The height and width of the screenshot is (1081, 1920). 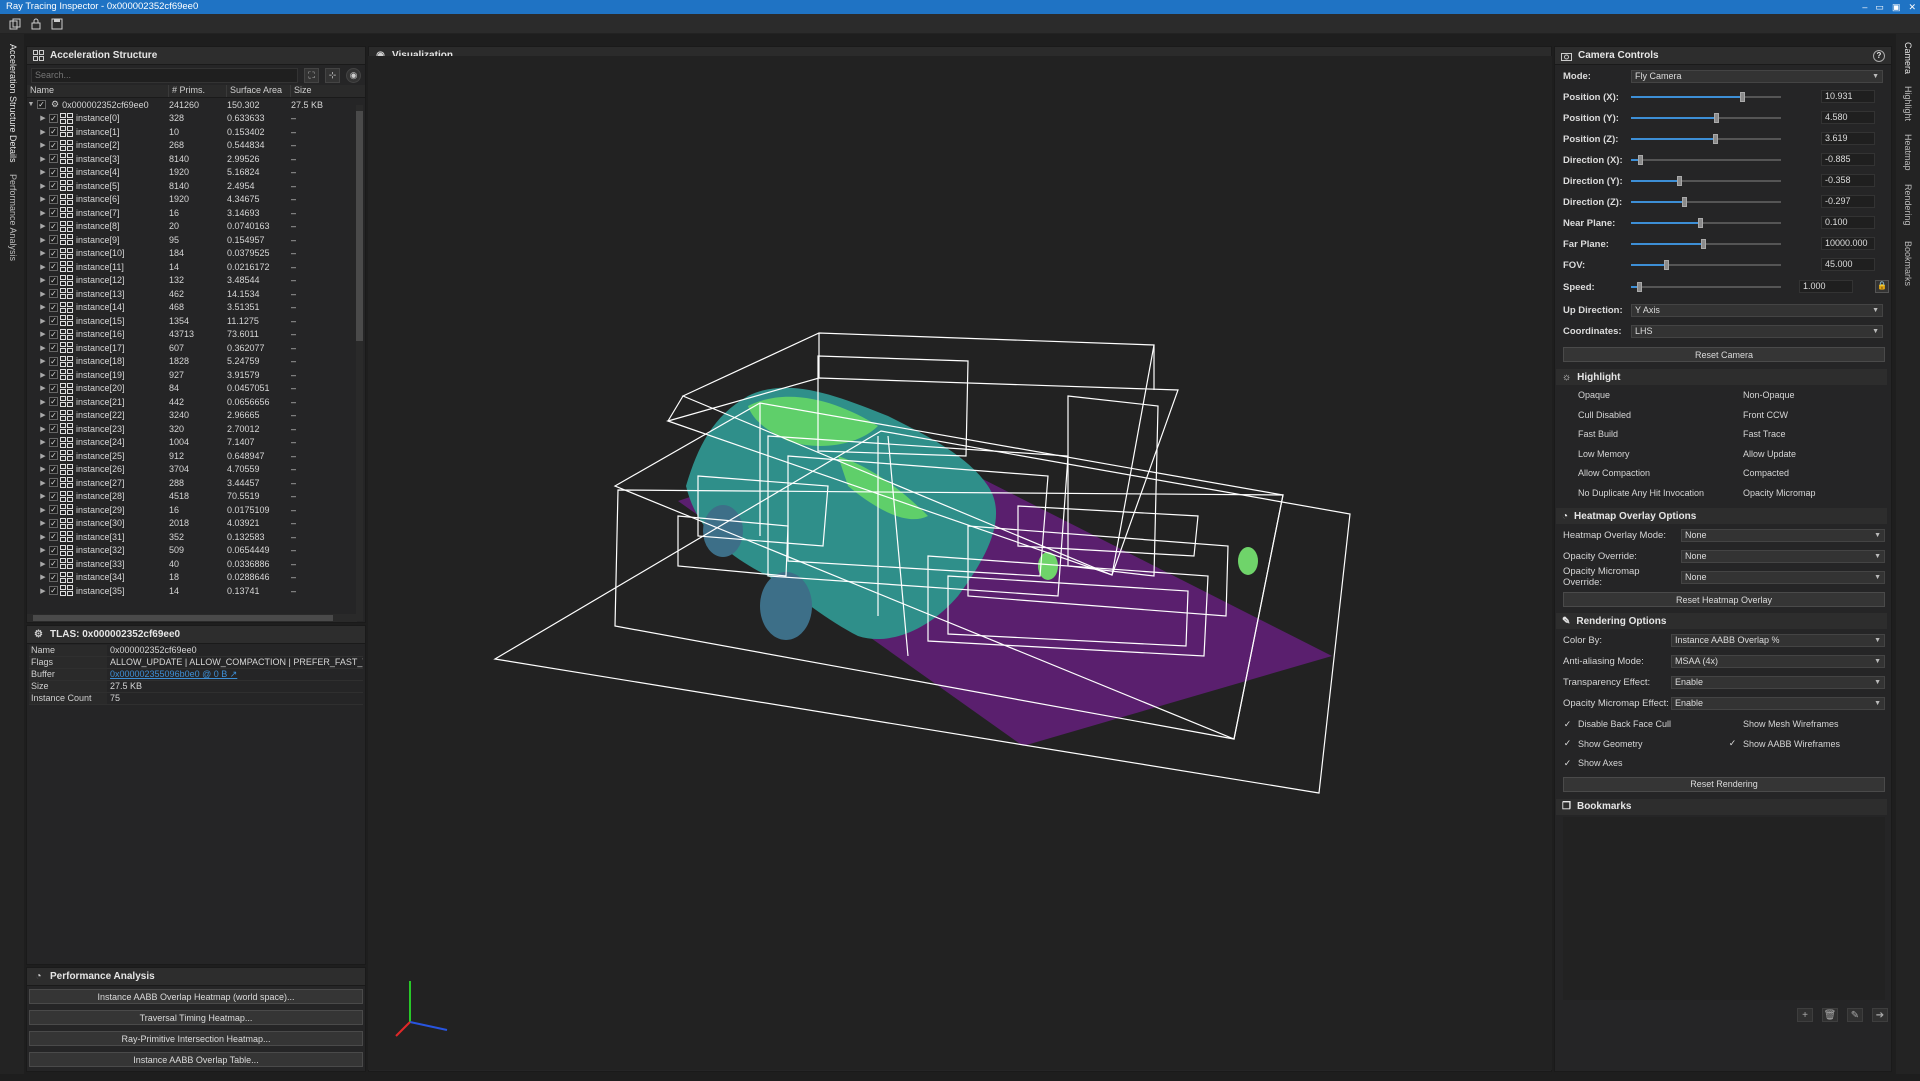 I want to click on tree-row: ▶ ✓ instance[26] 3704 4.70559 –, so click(x=196, y=470).